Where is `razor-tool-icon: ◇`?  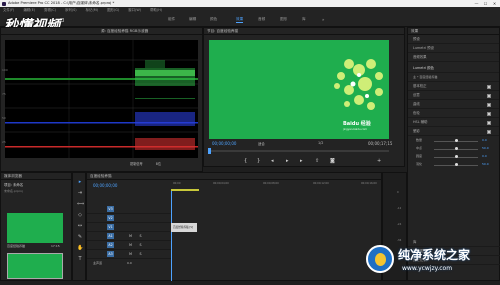 razor-tool-icon: ◇ is located at coordinates (80, 215).